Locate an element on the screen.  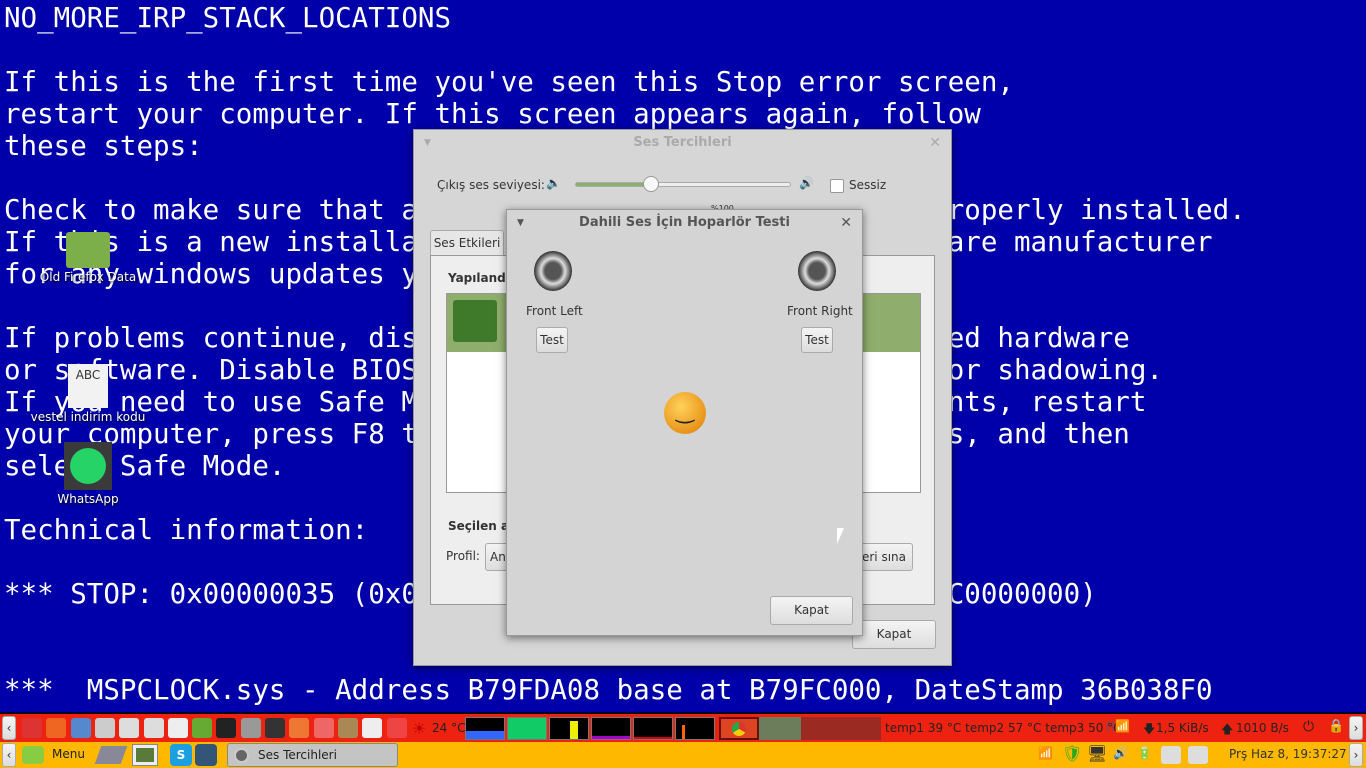
bsod-line is located at coordinates (625, 50).